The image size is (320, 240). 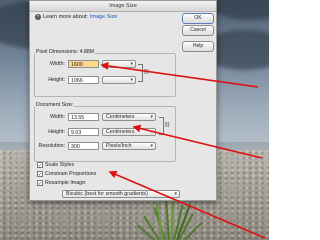 I want to click on pixel-dimensions-legend: Pixel Dimensions: 4.88M, so click(x=65, y=52).